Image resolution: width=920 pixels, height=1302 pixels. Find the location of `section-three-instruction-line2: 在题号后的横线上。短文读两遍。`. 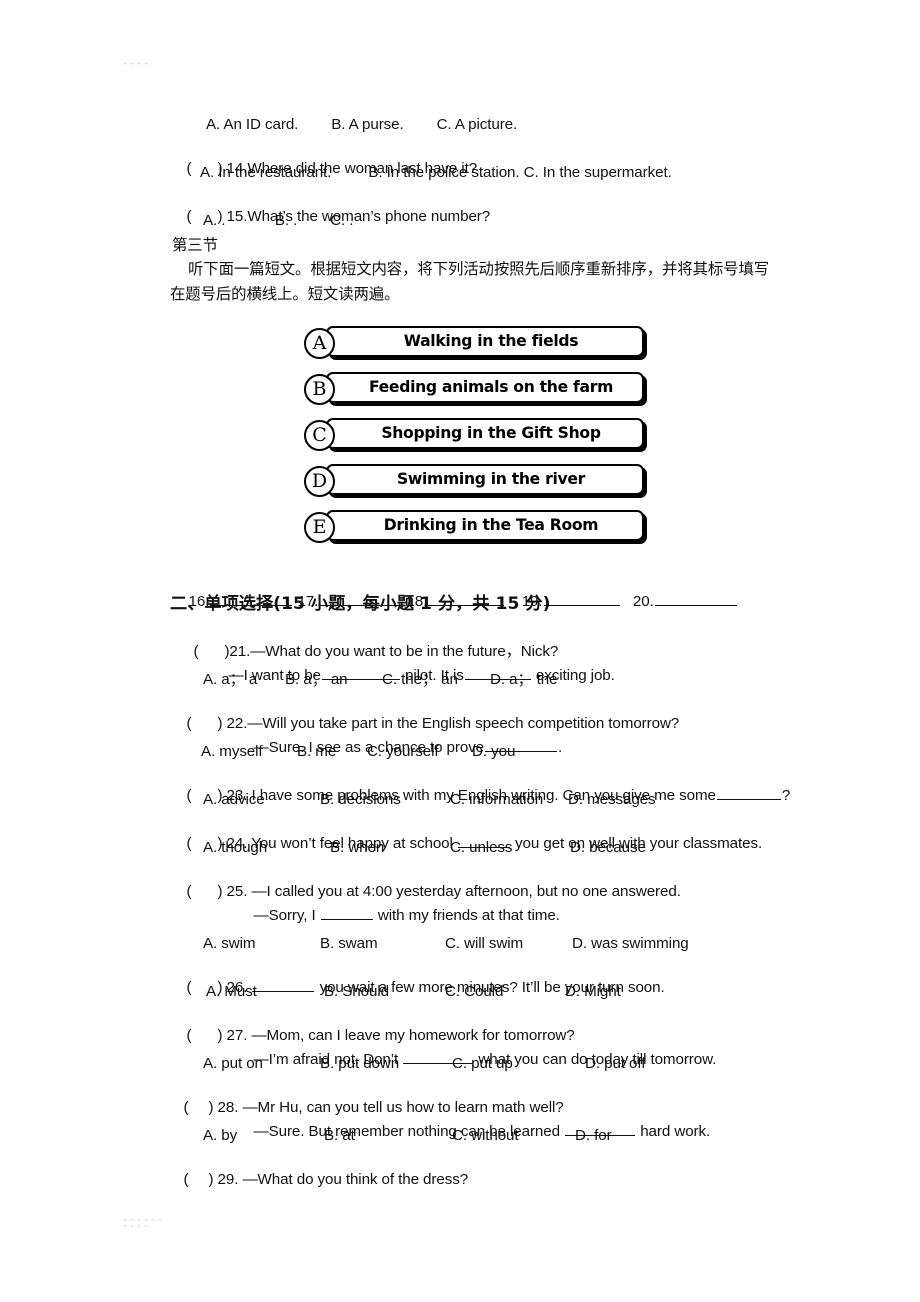

section-three-instruction-line2: 在题号后的横线上。短文读两遍。 is located at coordinates (285, 294).